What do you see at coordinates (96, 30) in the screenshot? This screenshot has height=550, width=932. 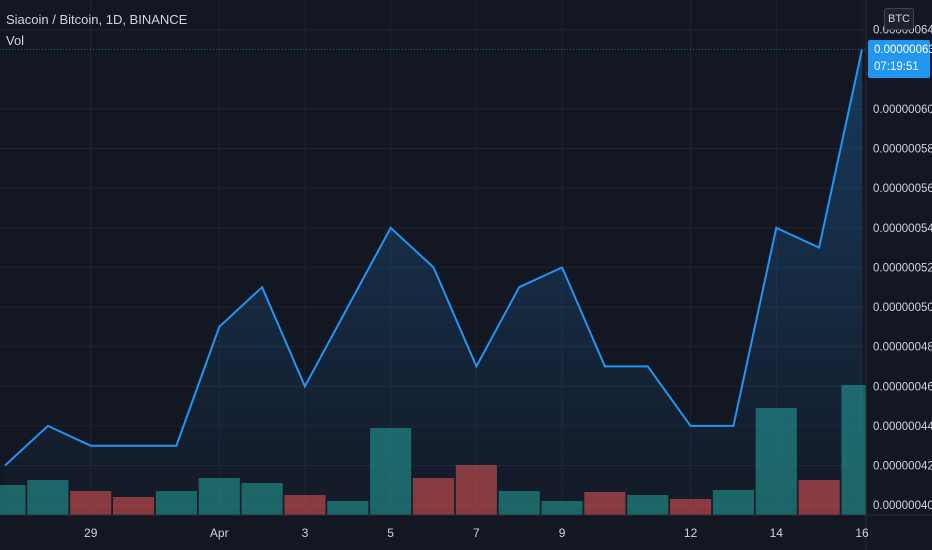 I see `chart-legend: Siacoin / Bitcoin, 1D, BINANCE Vol` at bounding box center [96, 30].